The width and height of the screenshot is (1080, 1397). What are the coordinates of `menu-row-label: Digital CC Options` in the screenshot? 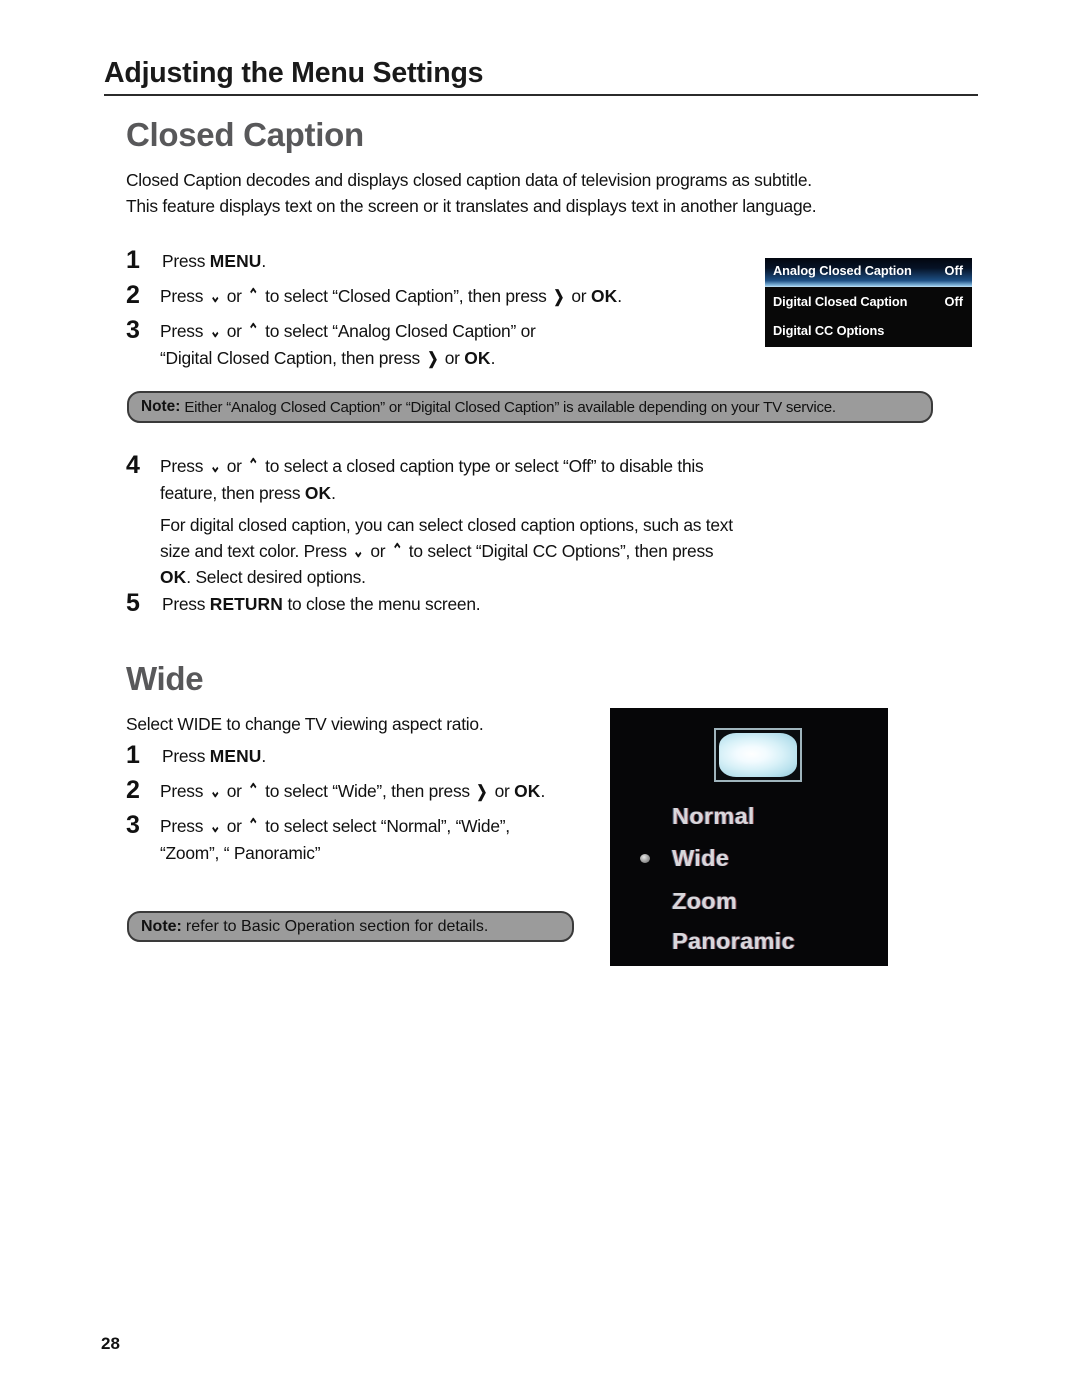 It's located at (829, 330).